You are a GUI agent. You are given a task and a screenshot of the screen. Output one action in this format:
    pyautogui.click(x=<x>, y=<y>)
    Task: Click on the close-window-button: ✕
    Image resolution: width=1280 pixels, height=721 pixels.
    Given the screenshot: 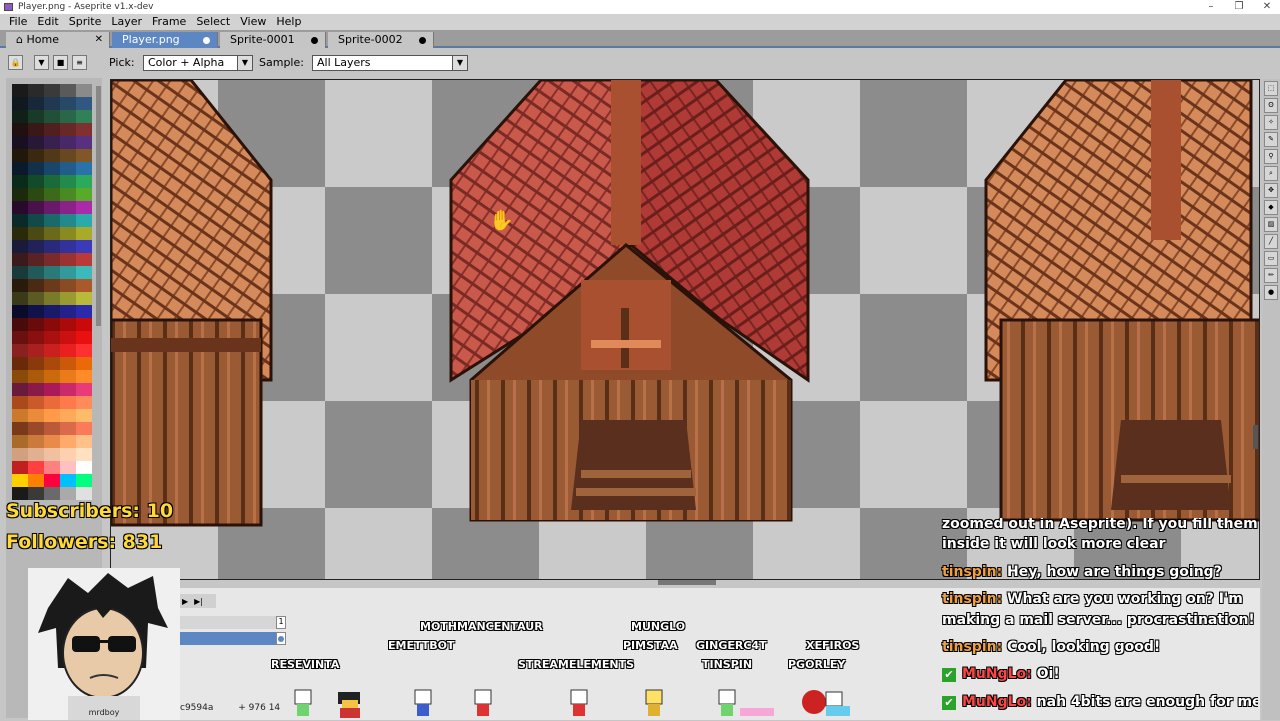 What is the action you would take?
    pyautogui.click(x=1267, y=7)
    